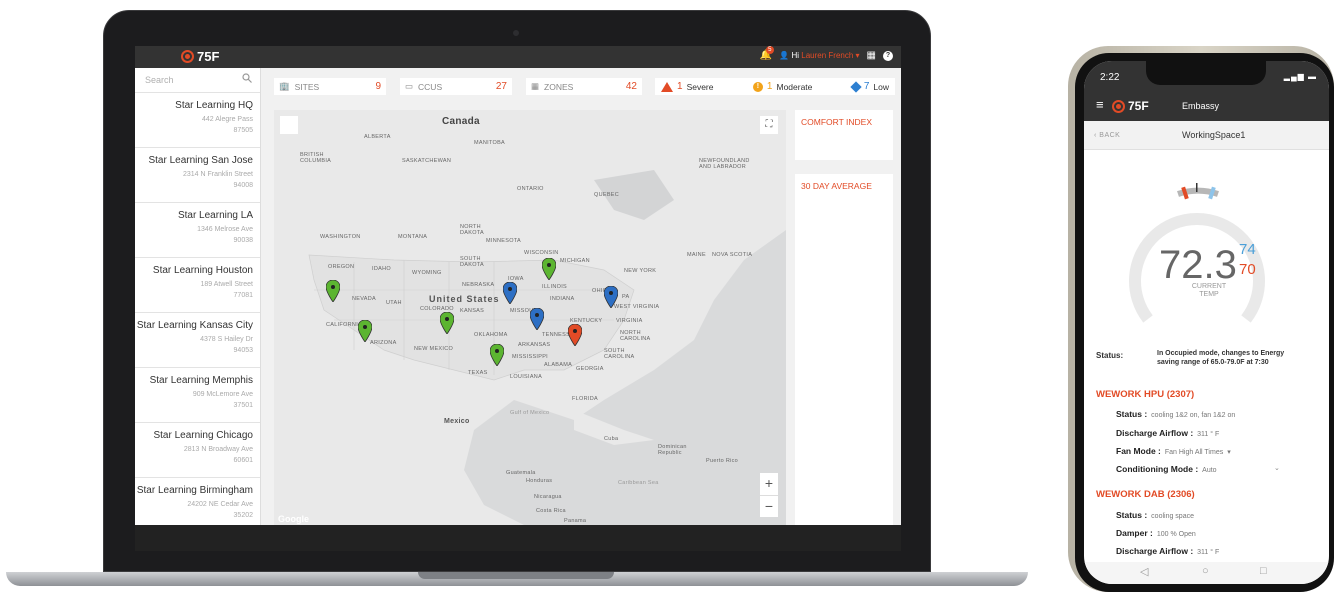 This screenshot has height=592, width=1334. What do you see at coordinates (503, 241) in the screenshot?
I see `map-label-minnesota: MINNESOTA` at bounding box center [503, 241].